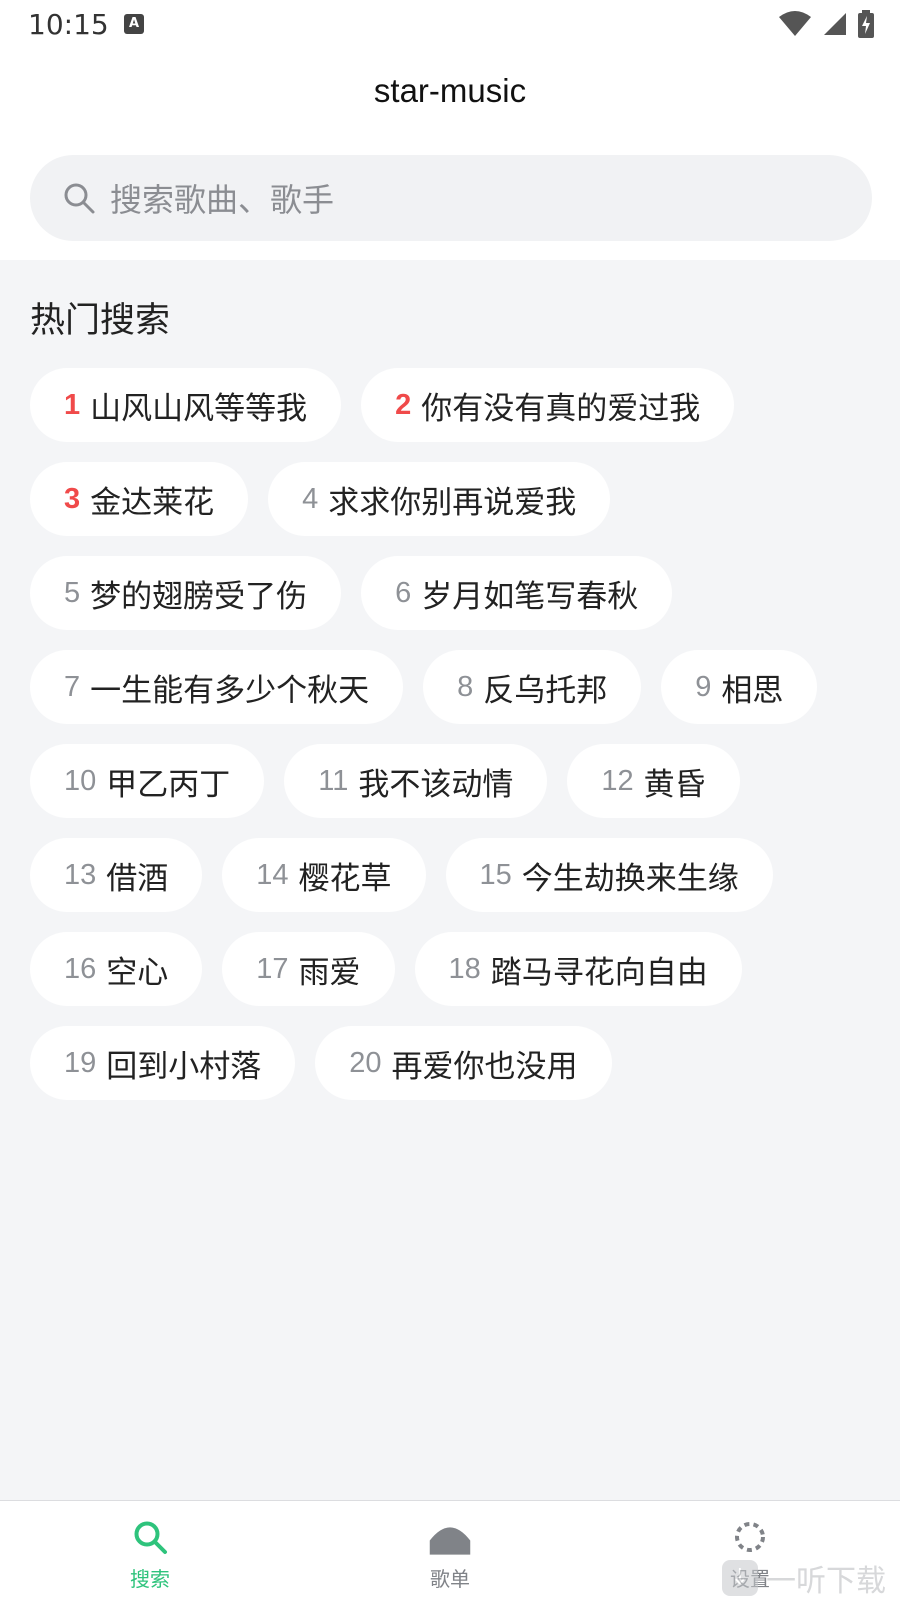  I want to click on wifi-icon, so click(795, 23).